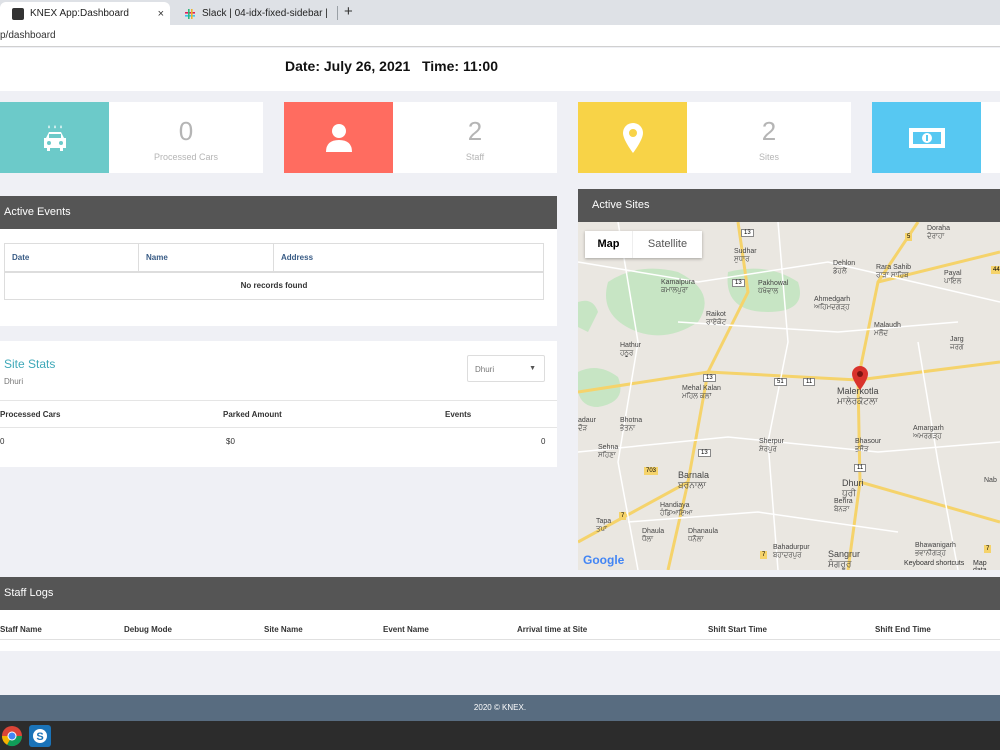 The width and height of the screenshot is (1000, 750). I want to click on browser-tab-knex: KNEX App:Dashboard ×, so click(85, 13).